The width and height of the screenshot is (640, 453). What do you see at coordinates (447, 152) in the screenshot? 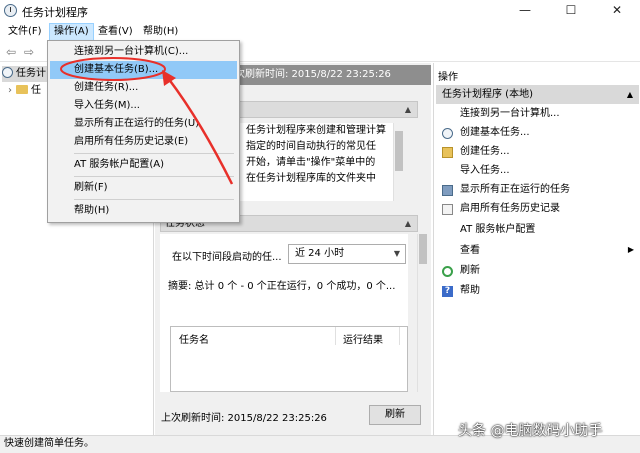
I see `task-icon` at bounding box center [447, 152].